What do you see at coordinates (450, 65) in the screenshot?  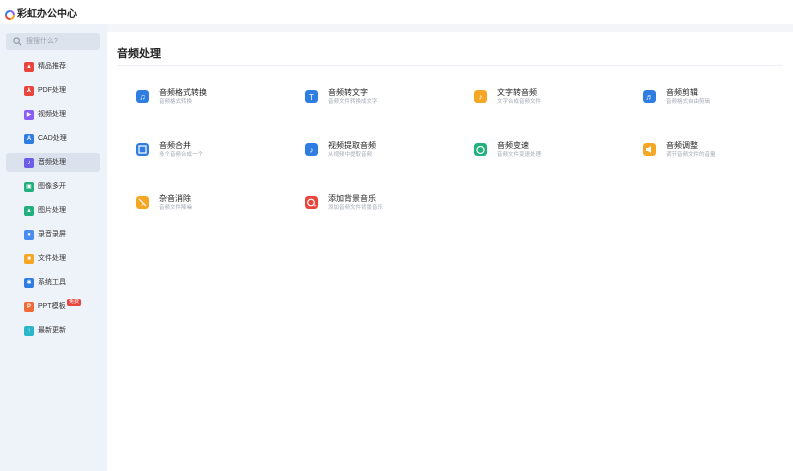 I see `divider` at bounding box center [450, 65].